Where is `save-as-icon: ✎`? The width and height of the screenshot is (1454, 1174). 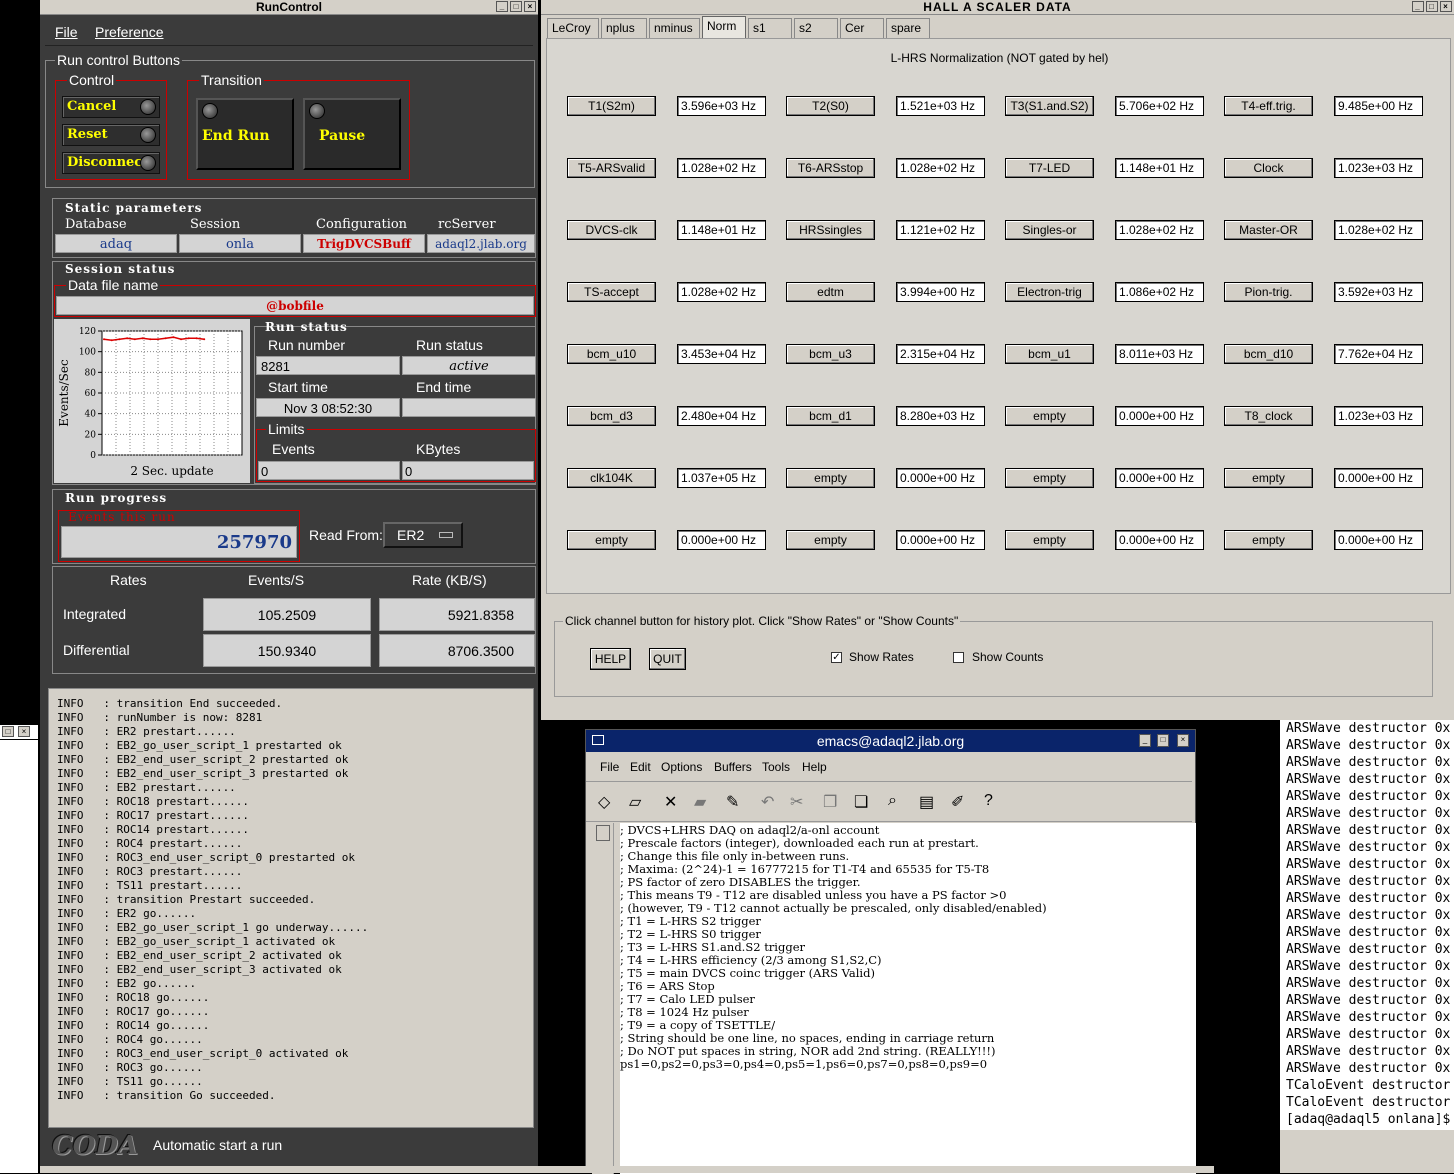 save-as-icon: ✎ is located at coordinates (732, 802).